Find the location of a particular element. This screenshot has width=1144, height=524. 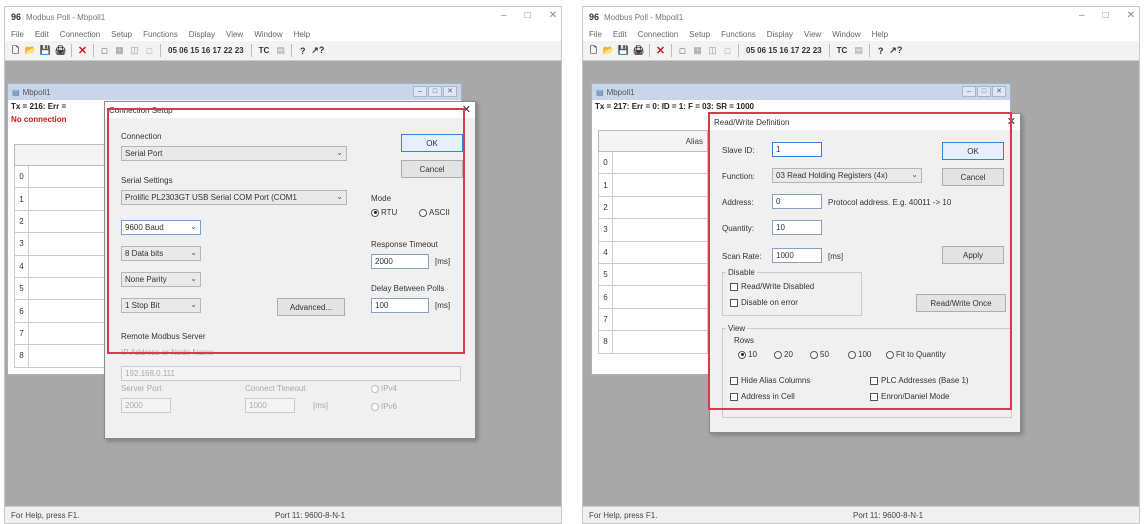

read-write-disabled-checkbox: Read/Write Disabled is located at coordinates (772, 286).